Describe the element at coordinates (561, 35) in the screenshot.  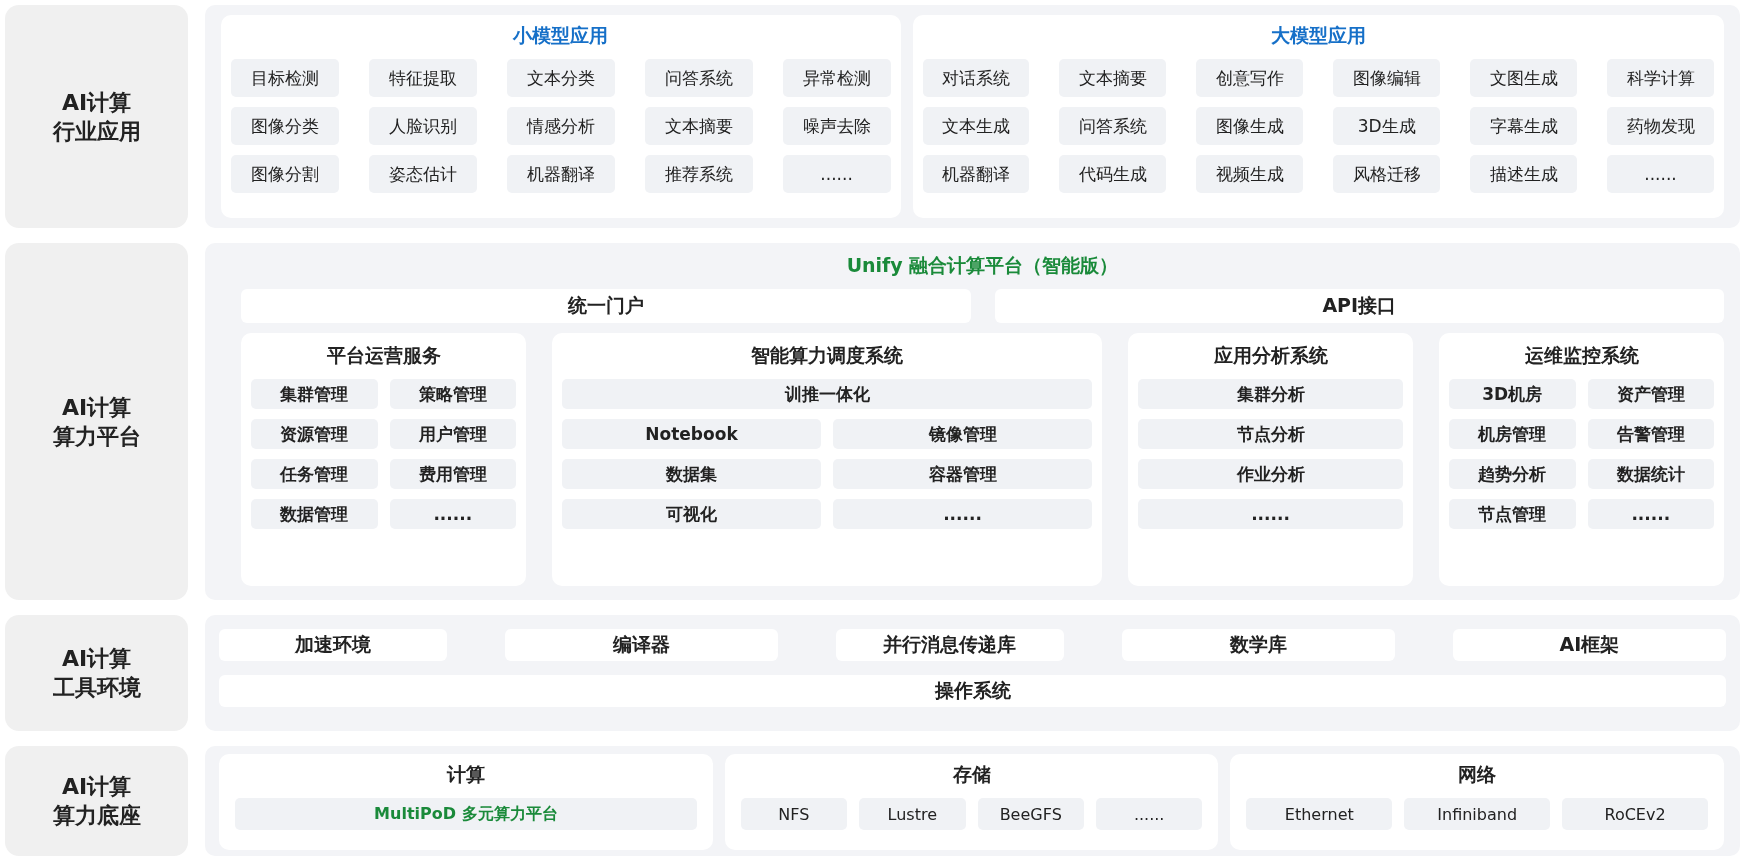
I see `group-title: 小模型应用` at that location.